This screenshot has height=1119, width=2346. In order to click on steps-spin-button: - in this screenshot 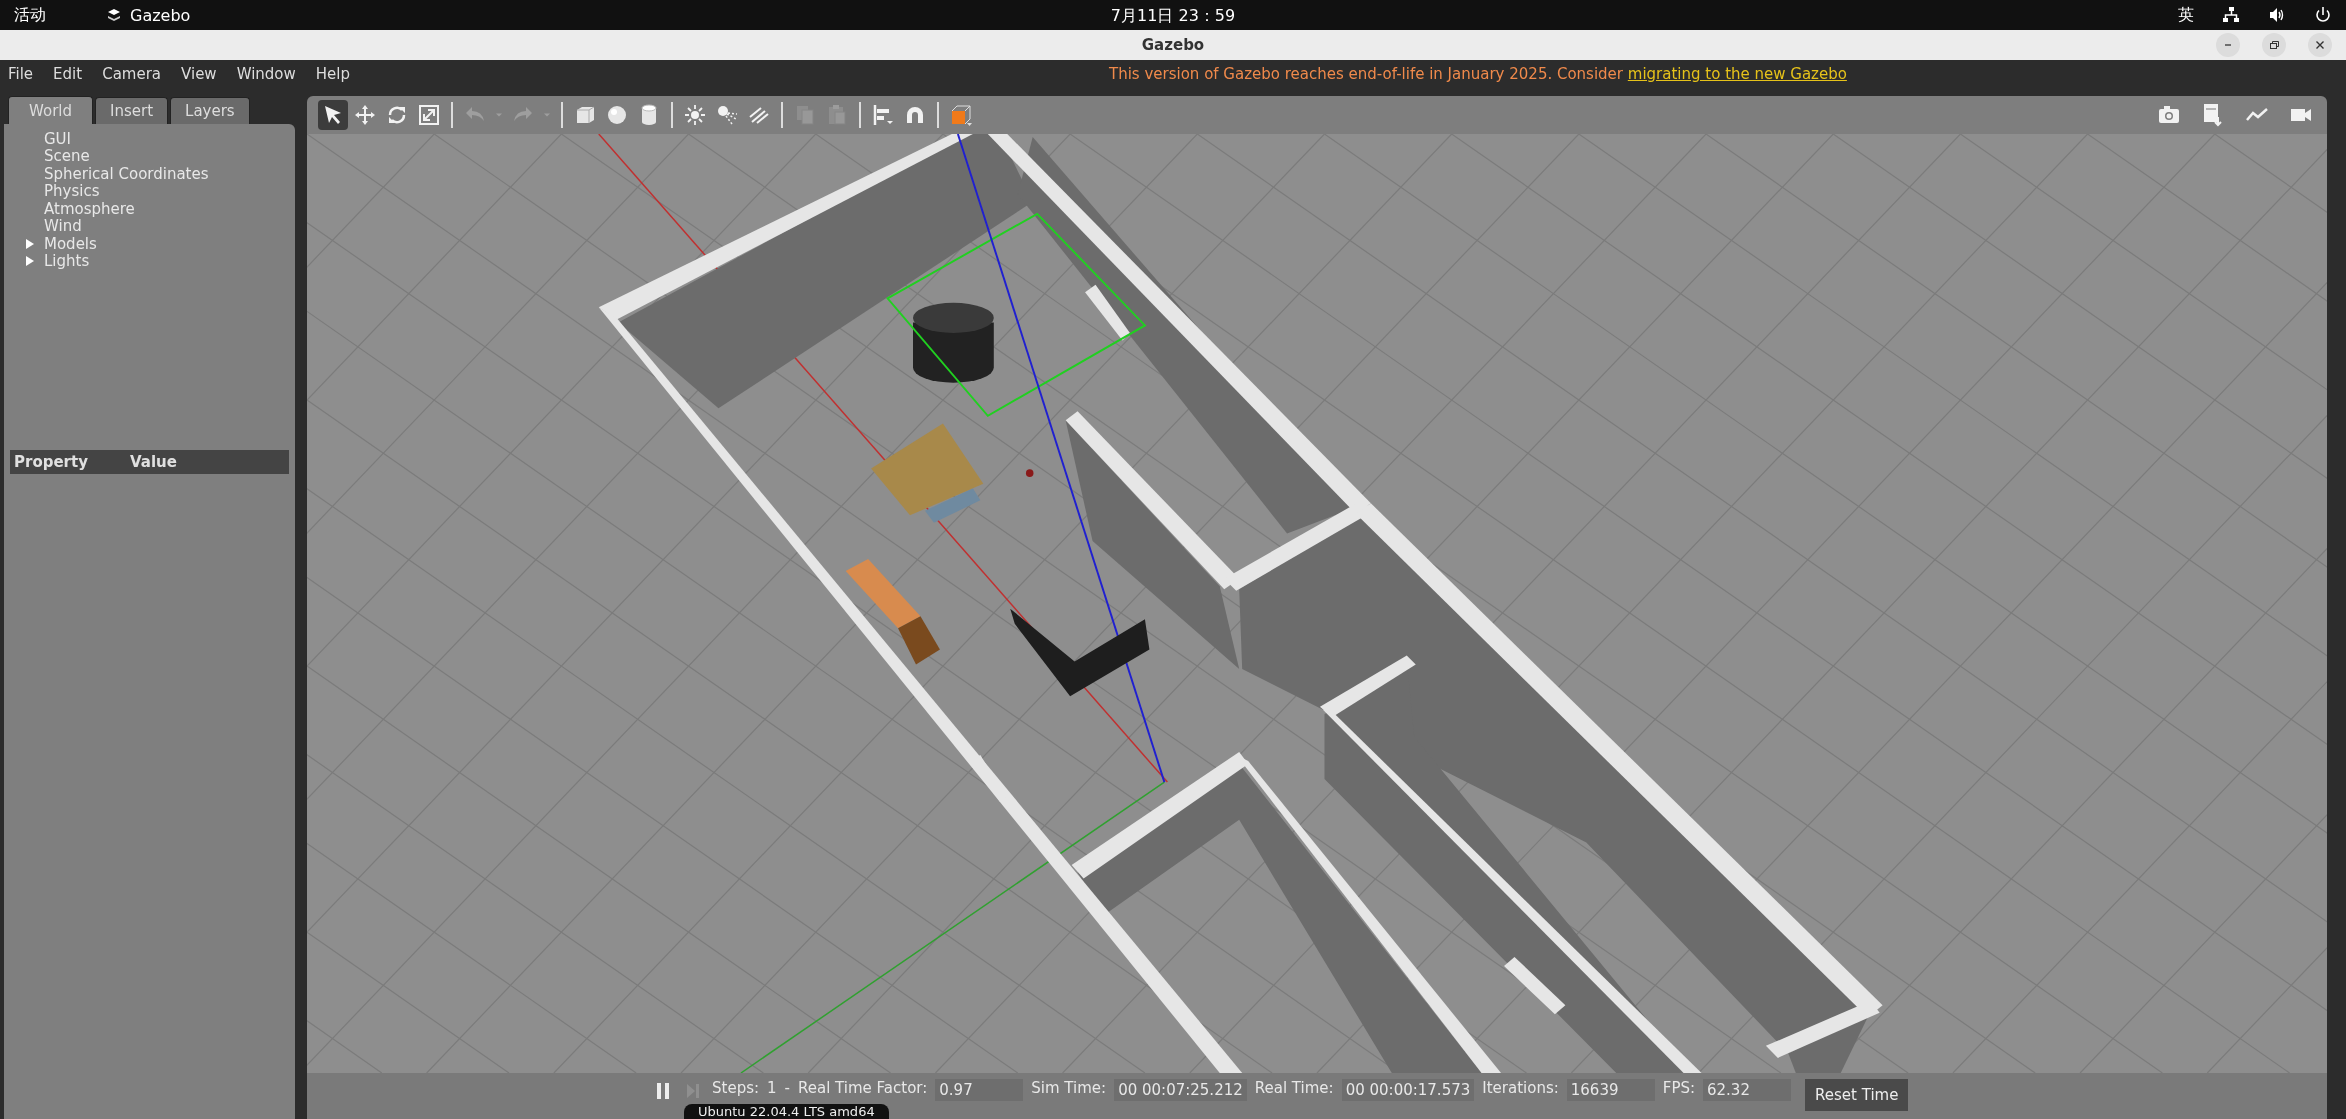, I will do `click(787, 1088)`.